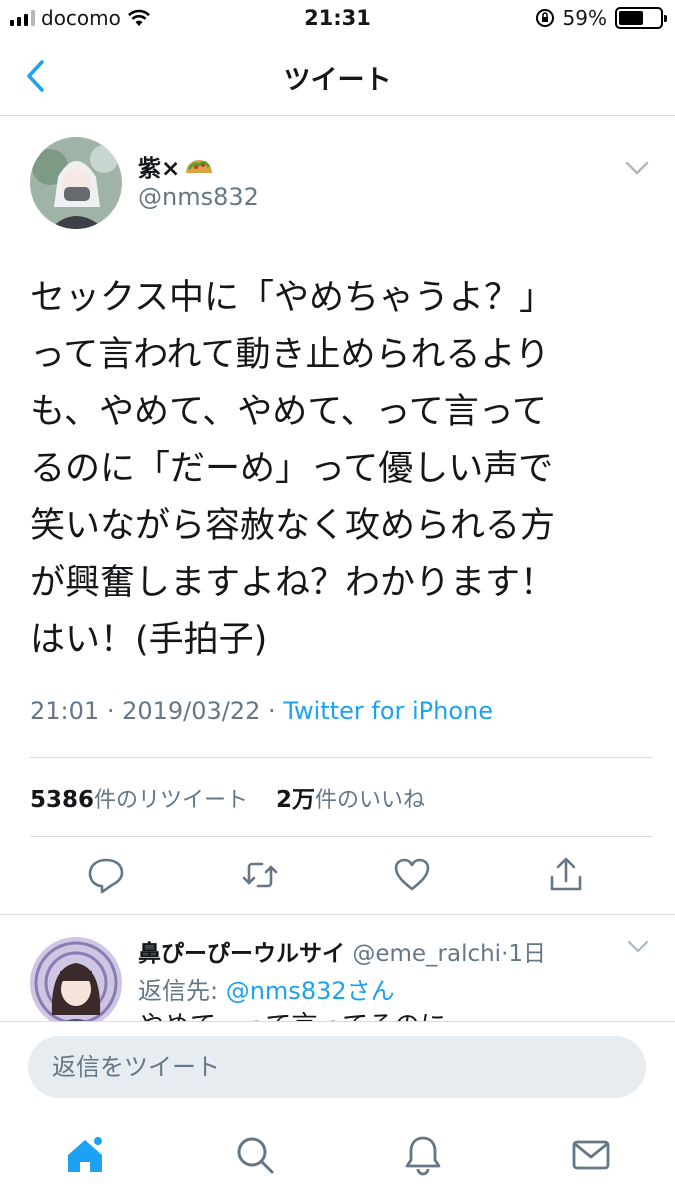 This screenshot has width=675, height=1200. Describe the element at coordinates (65, 711) in the screenshot. I see `tweet-time: 21:01` at that location.